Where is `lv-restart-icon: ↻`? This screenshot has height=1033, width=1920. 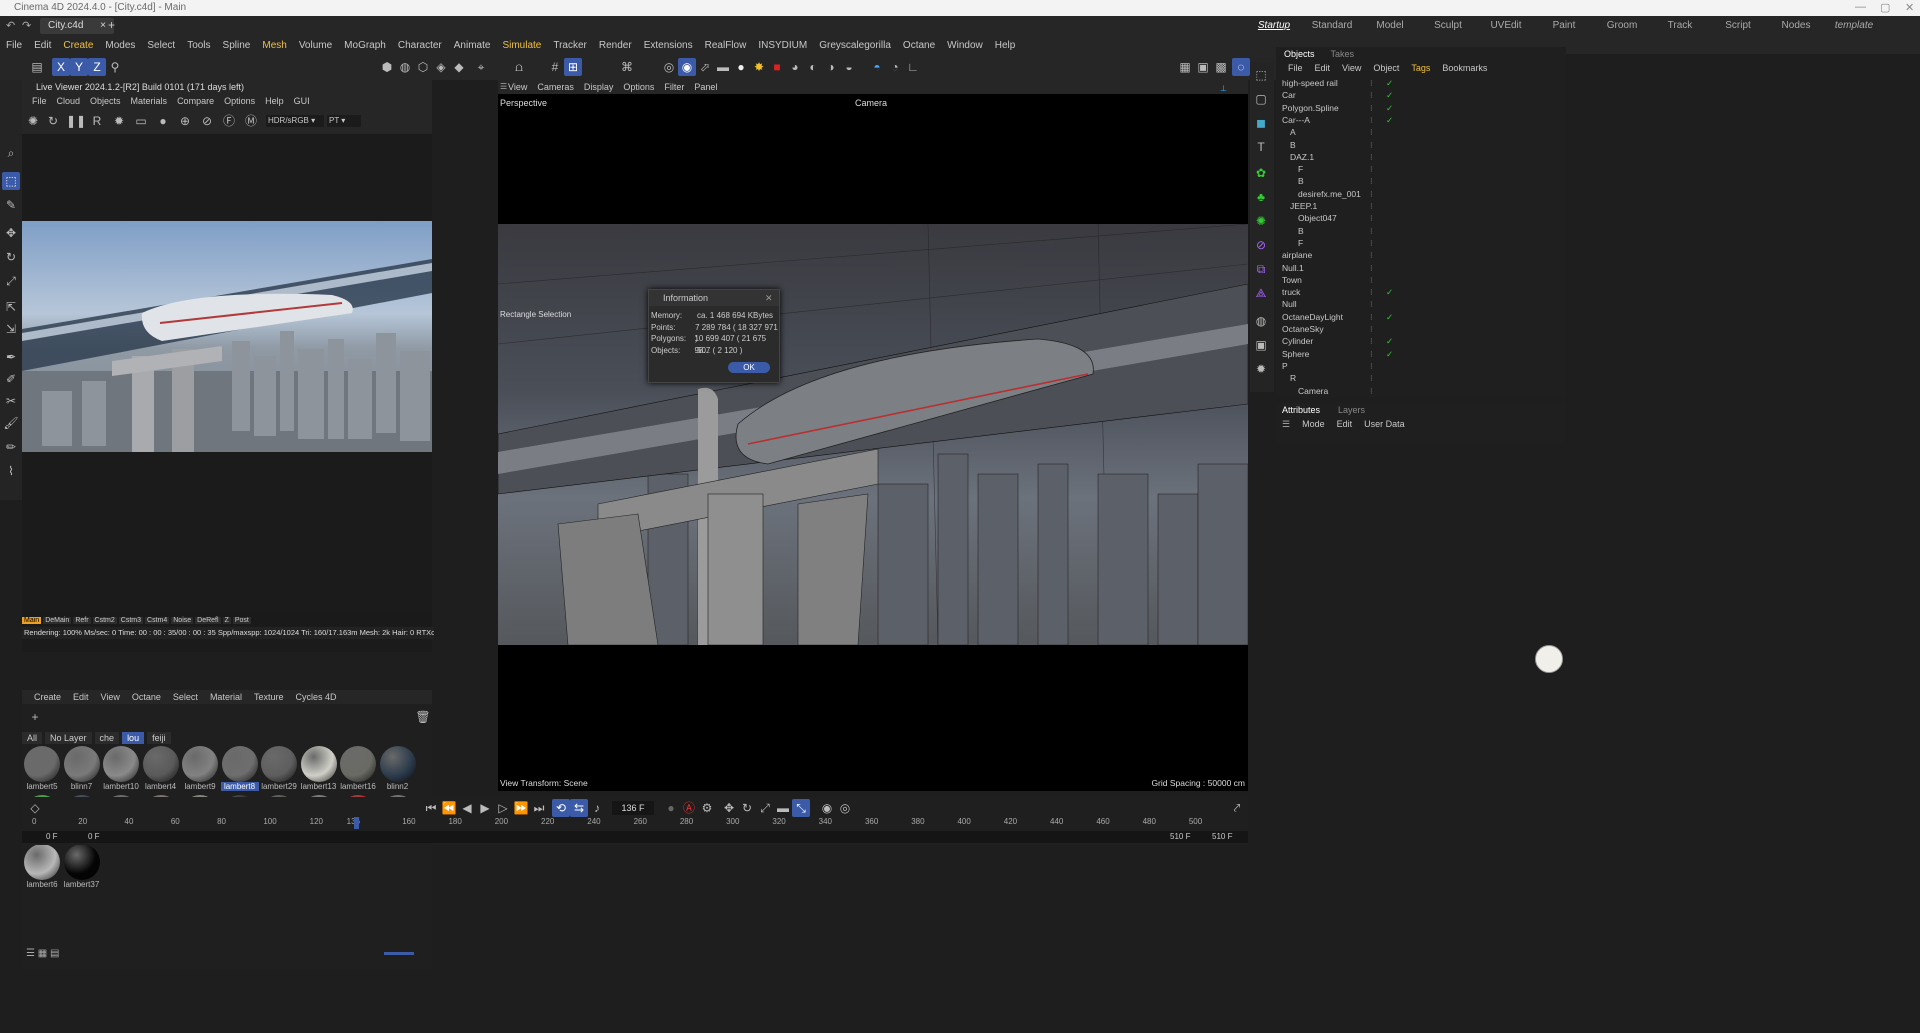
lv-restart-icon: ↻ is located at coordinates (53, 121).